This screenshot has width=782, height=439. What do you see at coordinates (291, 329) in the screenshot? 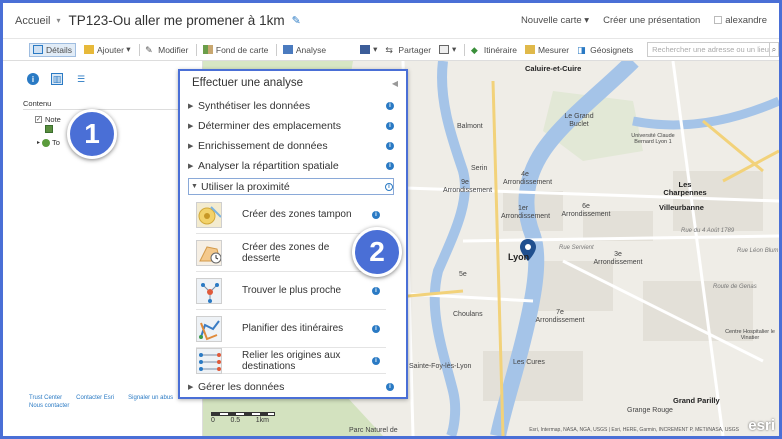
I see `tool-plan-routes: Planifier des itinéraires i` at bounding box center [291, 329].